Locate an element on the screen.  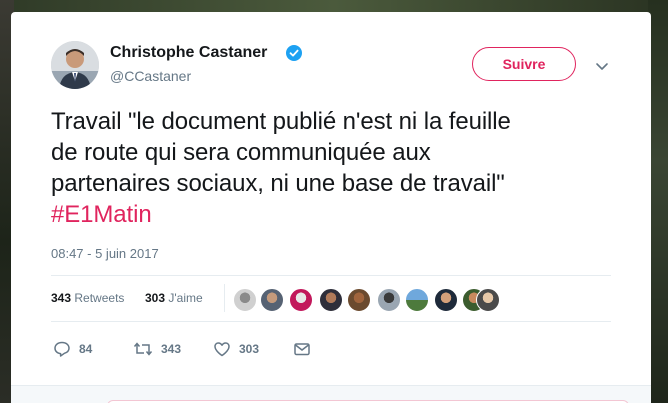
likes-stat: 303 J'aime is located at coordinates (174, 298).